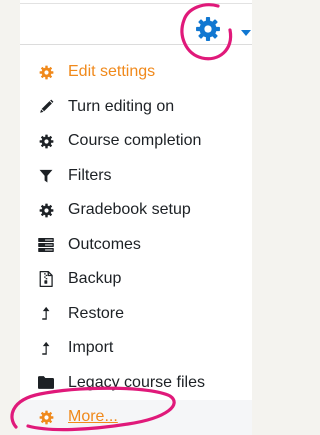  I want to click on menu-item-label: Legacy course files, so click(136, 382).